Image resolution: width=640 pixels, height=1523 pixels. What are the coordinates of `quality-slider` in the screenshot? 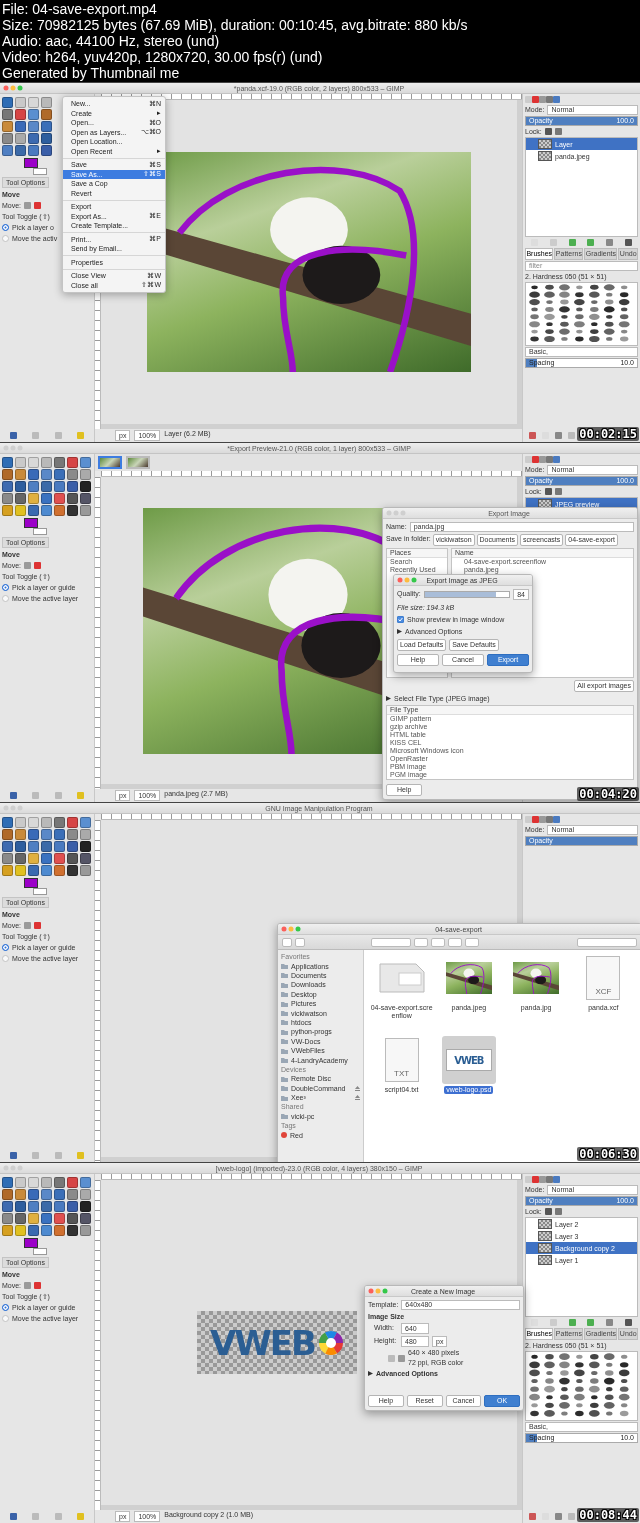 It's located at (467, 594).